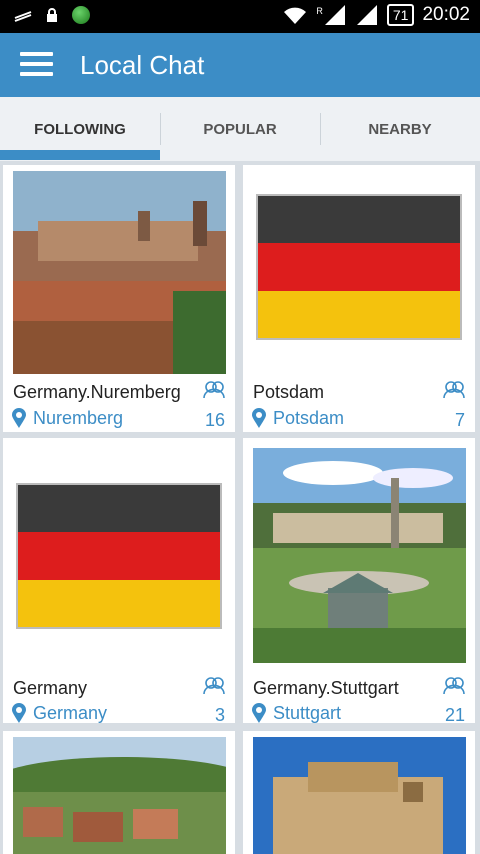 The image size is (480, 854). I want to click on room-location: Stuttgart, so click(307, 713).